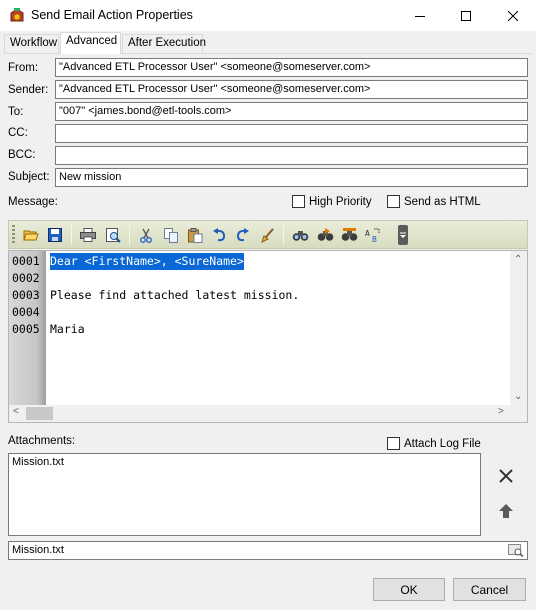 The width and height of the screenshot is (536, 610). What do you see at coordinates (268, 550) in the screenshot?
I see `attachment-path-field: Mission.txt` at bounding box center [268, 550].